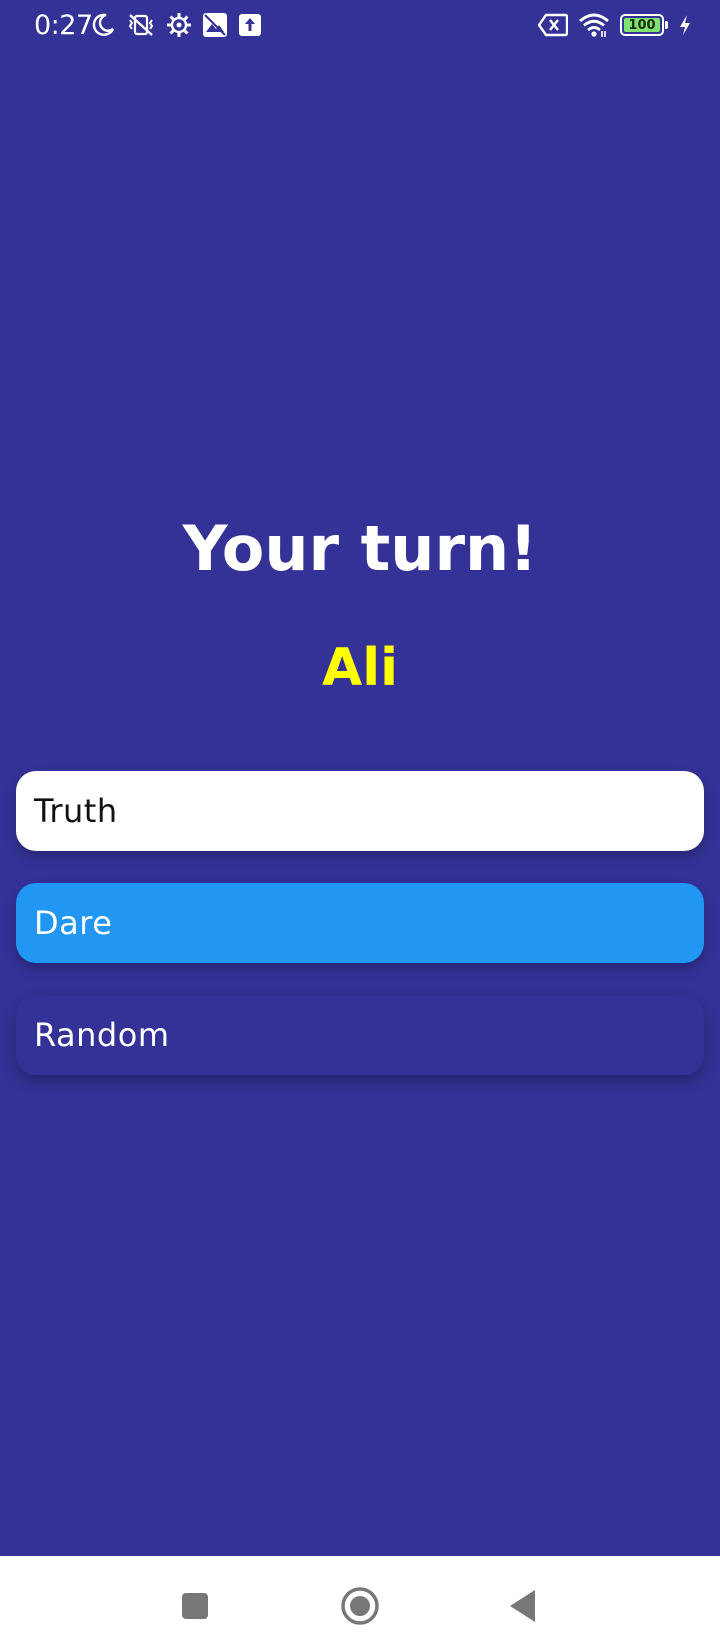 This screenshot has width=720, height=1650. Describe the element at coordinates (179, 25) in the screenshot. I see `settings-icon` at that location.